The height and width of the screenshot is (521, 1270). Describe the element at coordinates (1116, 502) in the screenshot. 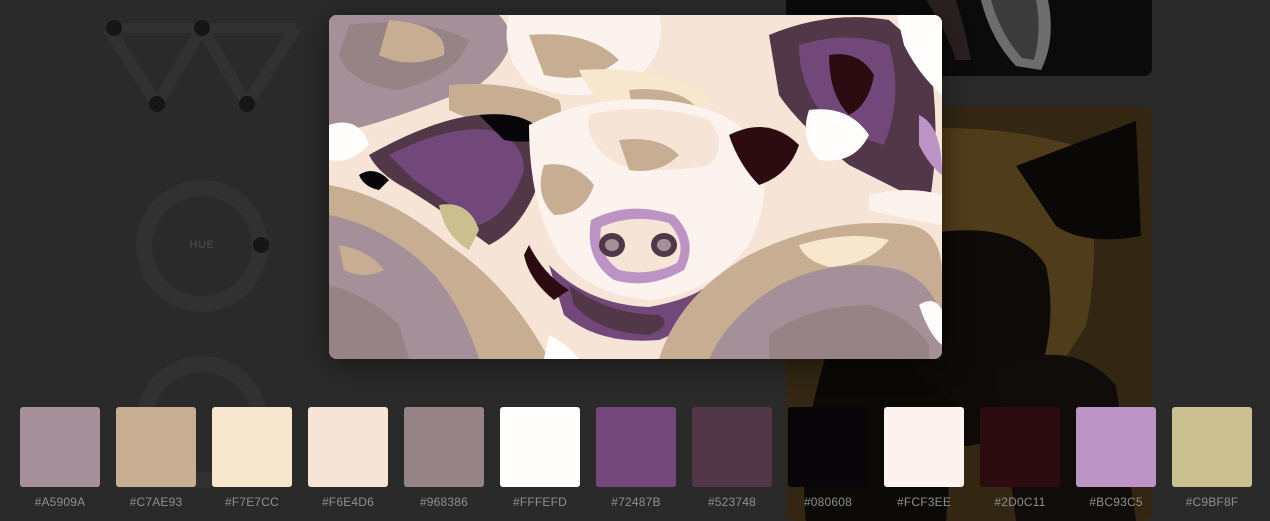

I see `swatch-hex-label: #BC93C5` at that location.